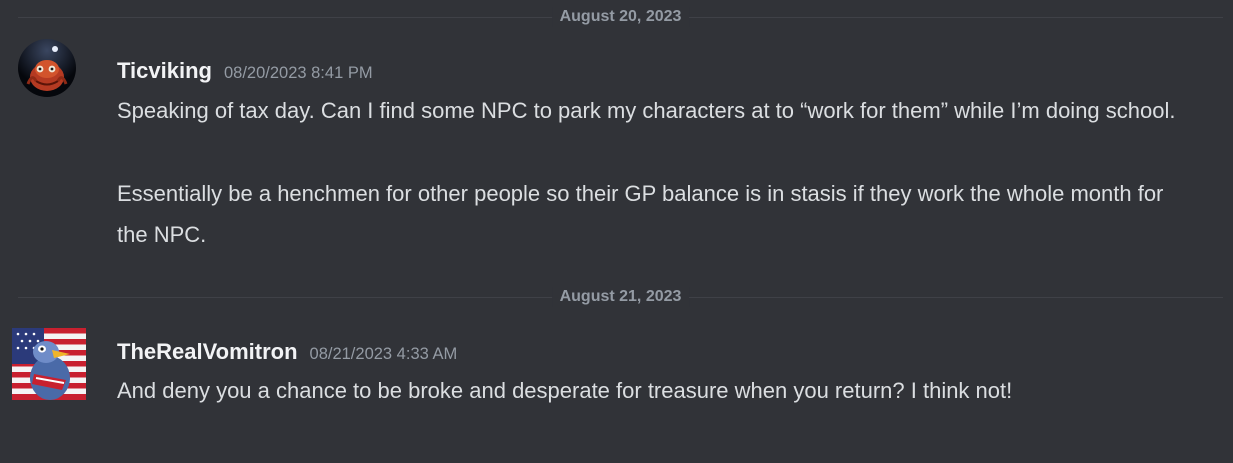 Image resolution: width=1233 pixels, height=463 pixels. What do you see at coordinates (298, 73) in the screenshot?
I see `message-timestamp: 08/20/2023 8:41 PM` at bounding box center [298, 73].